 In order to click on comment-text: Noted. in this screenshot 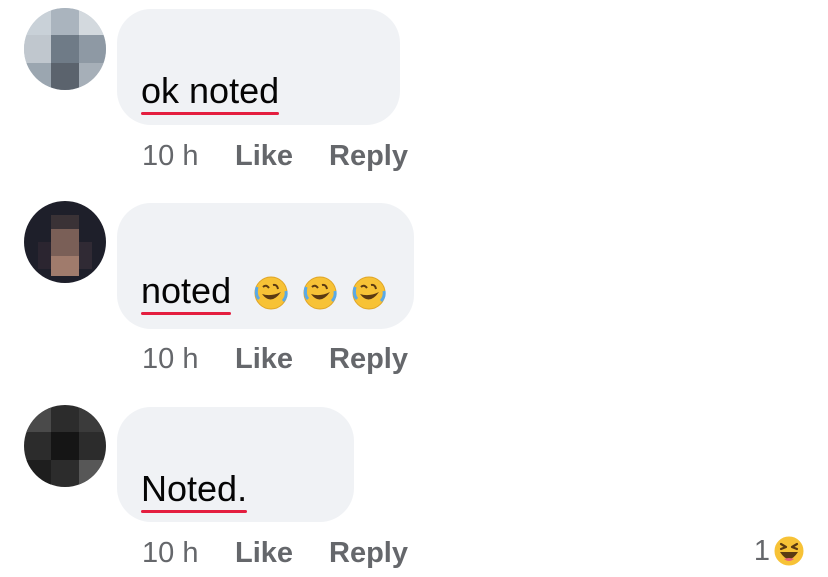, I will do `click(194, 491)`.